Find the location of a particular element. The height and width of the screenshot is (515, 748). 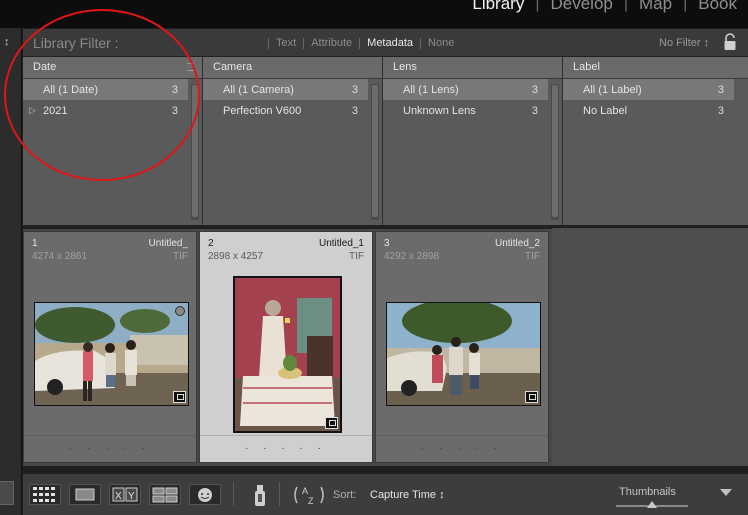

column-options-icon is located at coordinates (190, 67).